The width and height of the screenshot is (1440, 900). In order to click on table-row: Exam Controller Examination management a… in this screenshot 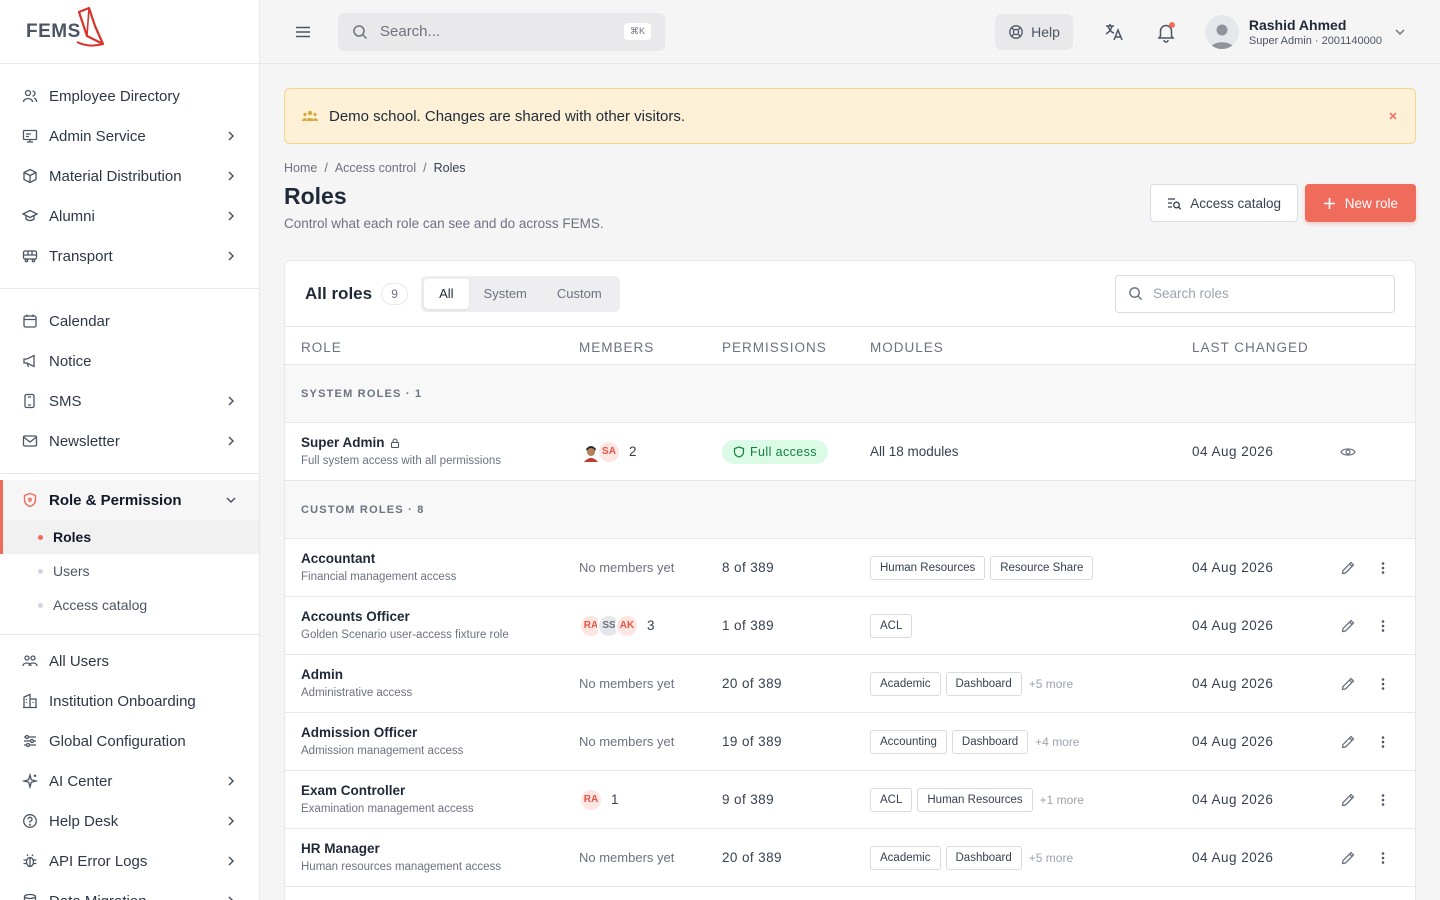, I will do `click(850, 800)`.